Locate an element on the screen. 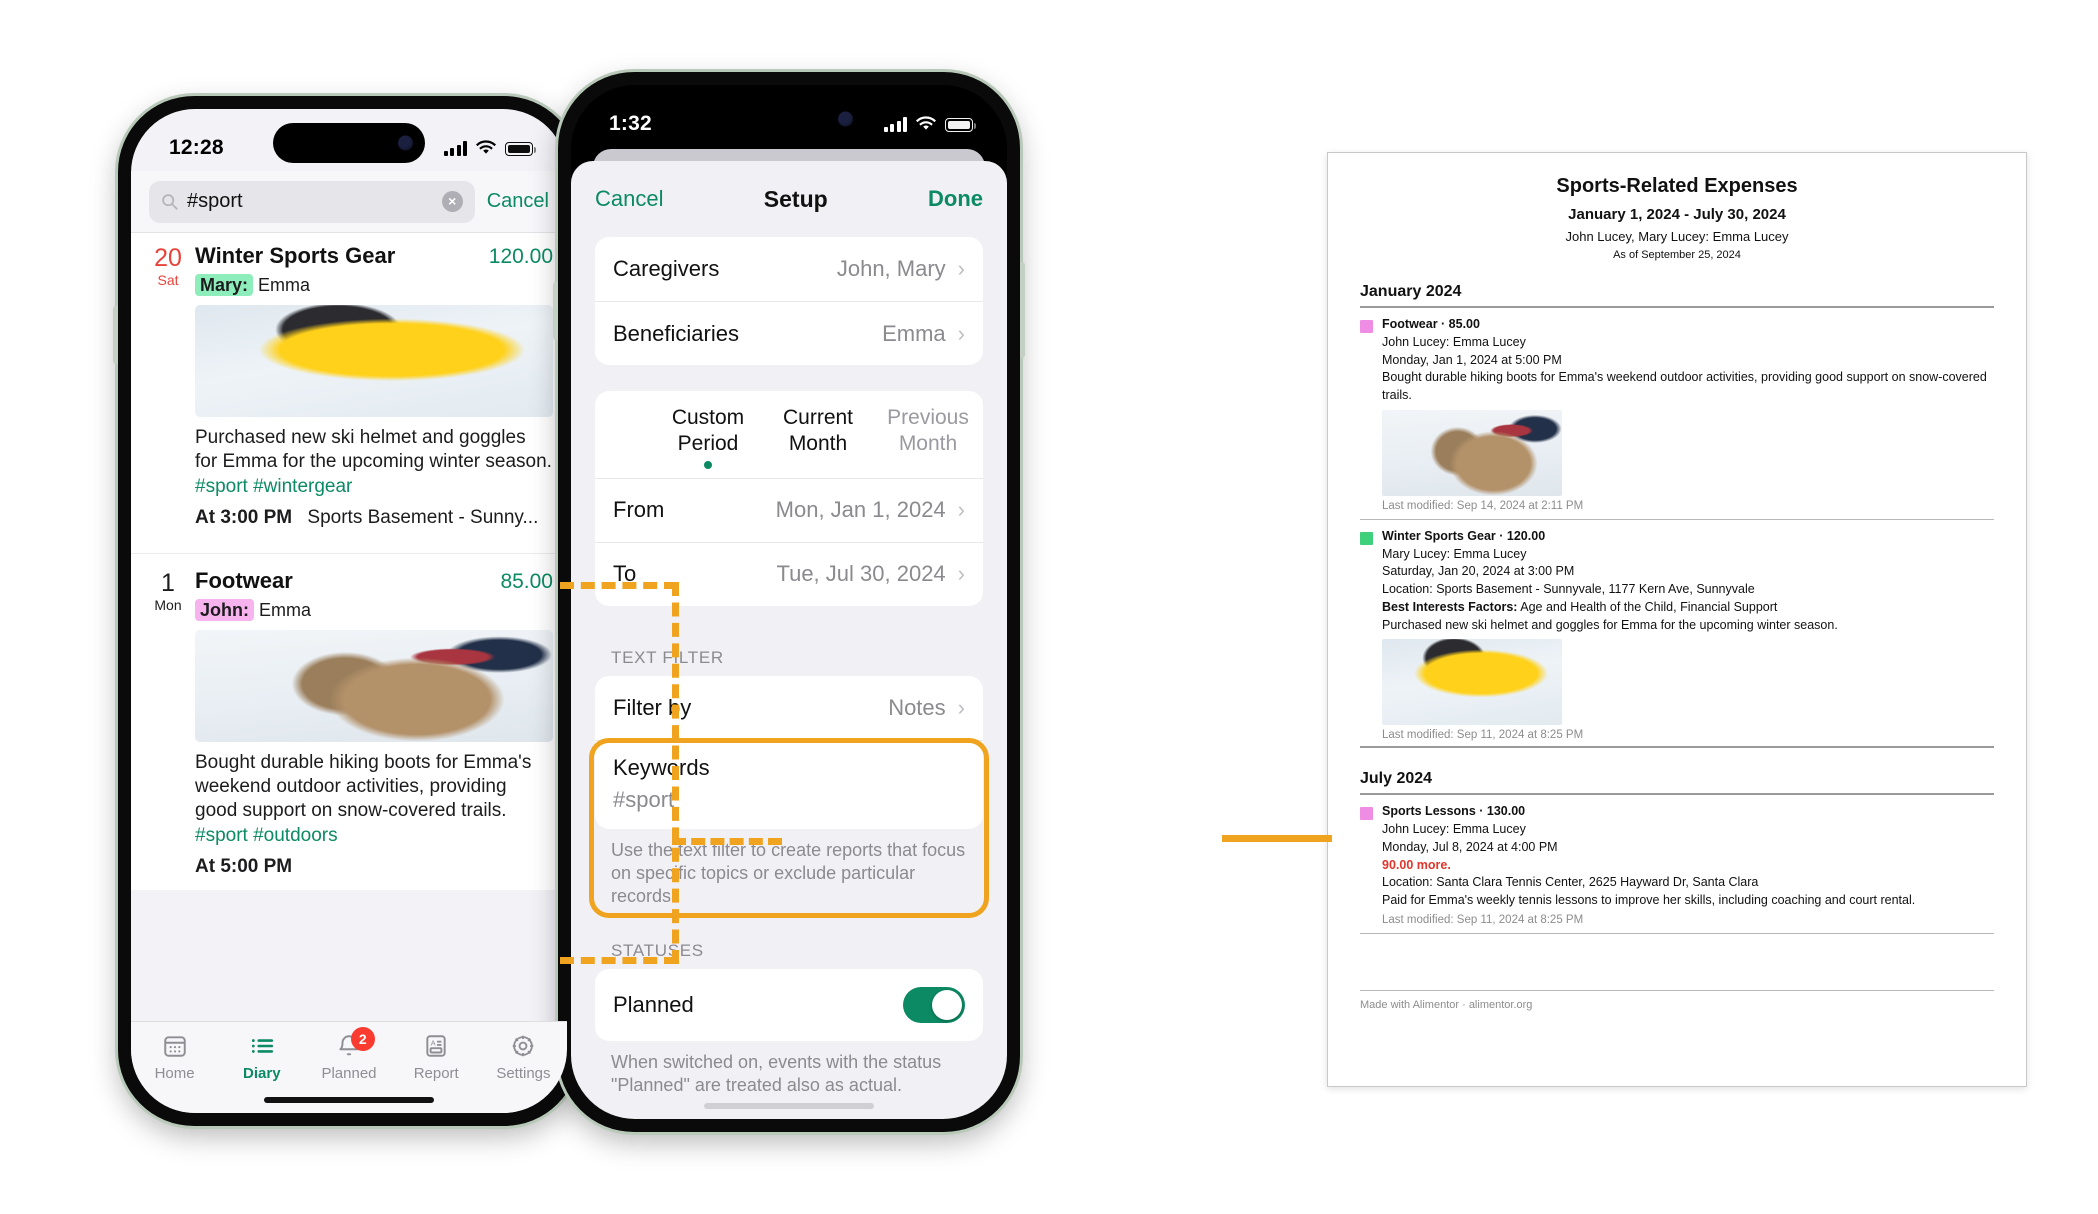 The width and height of the screenshot is (2098, 1214). record-factors-label: Best Interests Factors: is located at coordinates (1450, 606).